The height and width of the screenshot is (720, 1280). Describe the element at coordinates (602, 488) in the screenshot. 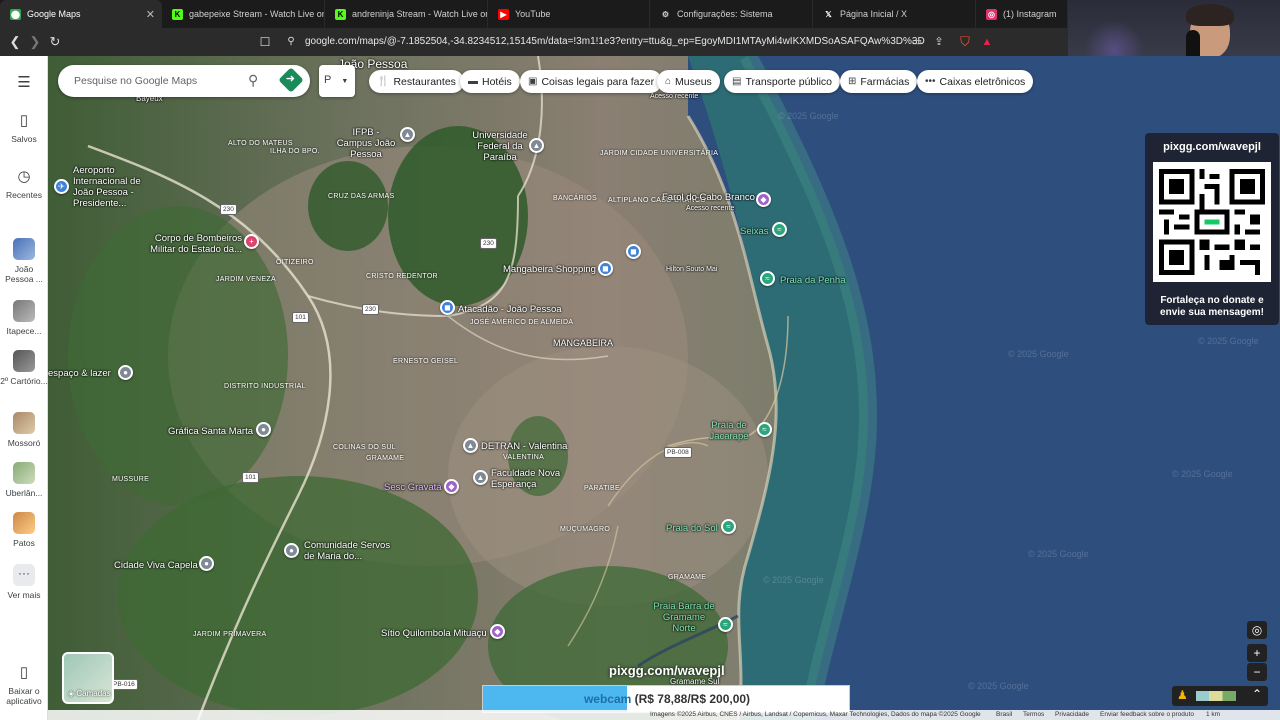

I see `neighborhood-label: PARATIBE` at that location.